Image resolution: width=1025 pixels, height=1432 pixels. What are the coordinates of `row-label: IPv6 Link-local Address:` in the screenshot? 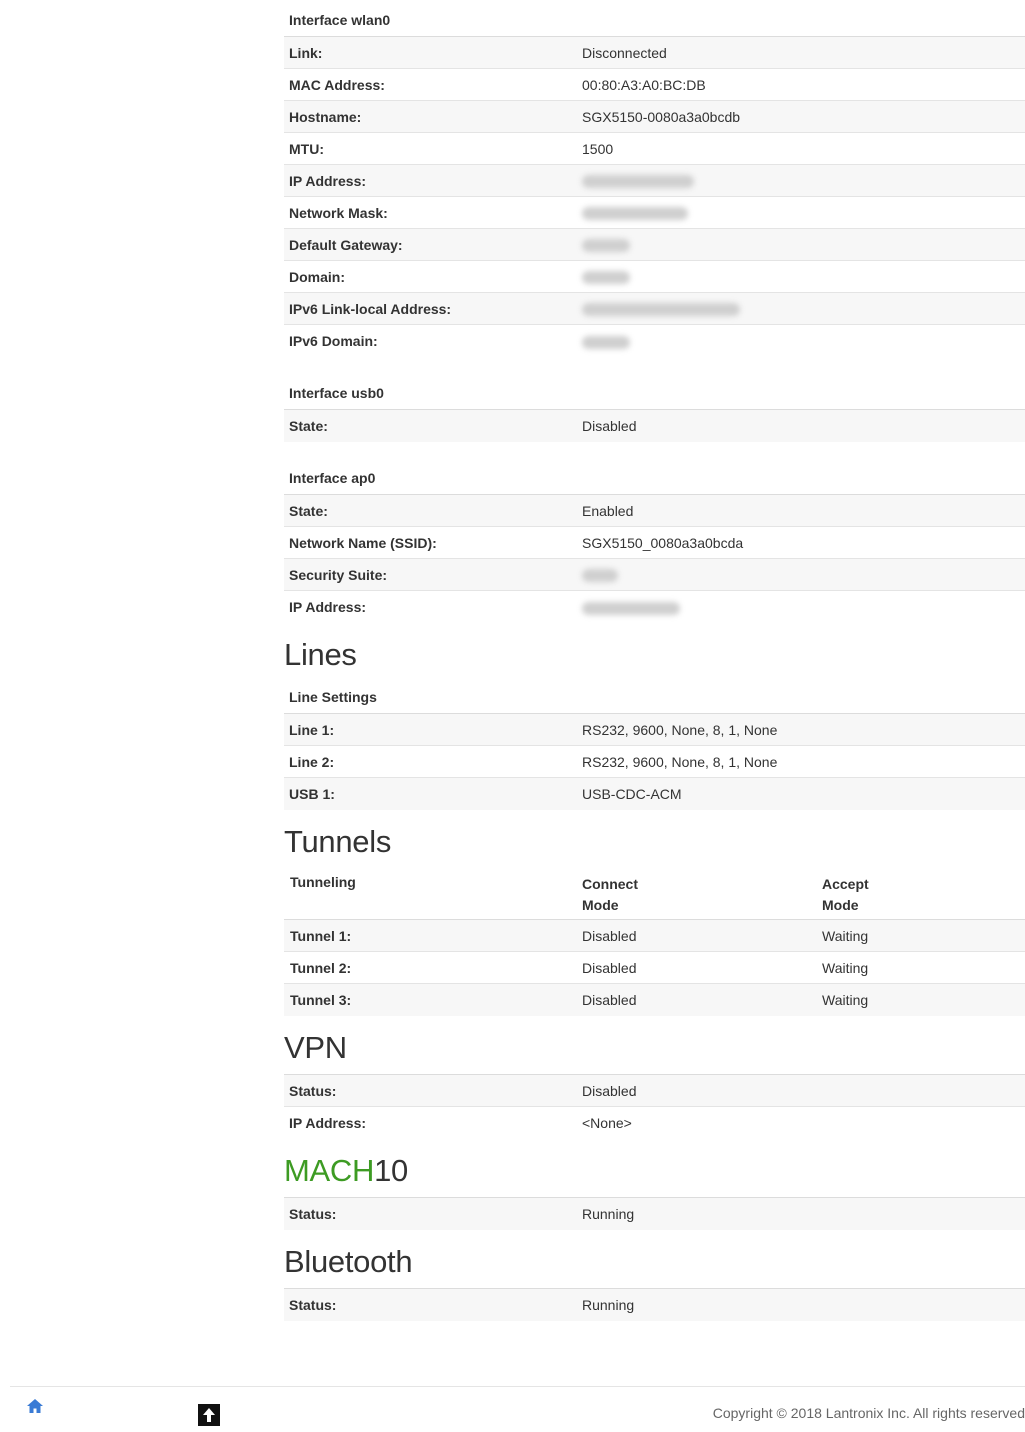 It's located at (370, 308).